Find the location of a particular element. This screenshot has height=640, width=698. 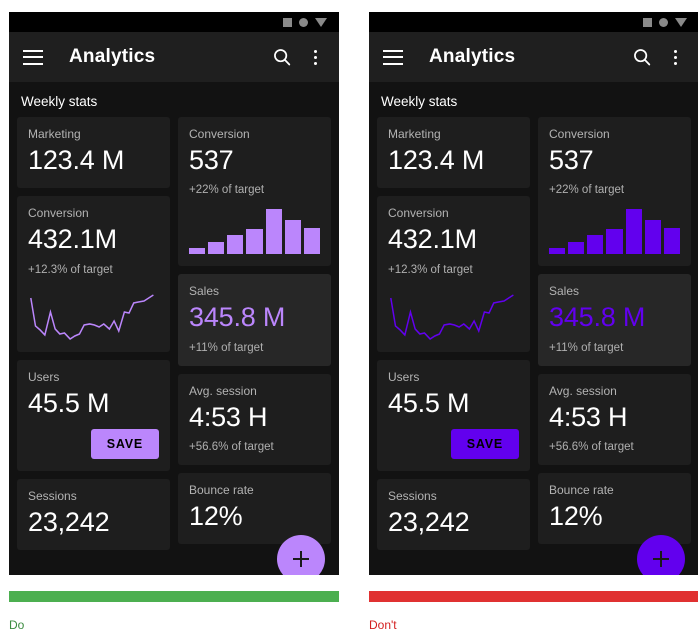

card-subtext: +12.3% of target is located at coordinates (430, 269).